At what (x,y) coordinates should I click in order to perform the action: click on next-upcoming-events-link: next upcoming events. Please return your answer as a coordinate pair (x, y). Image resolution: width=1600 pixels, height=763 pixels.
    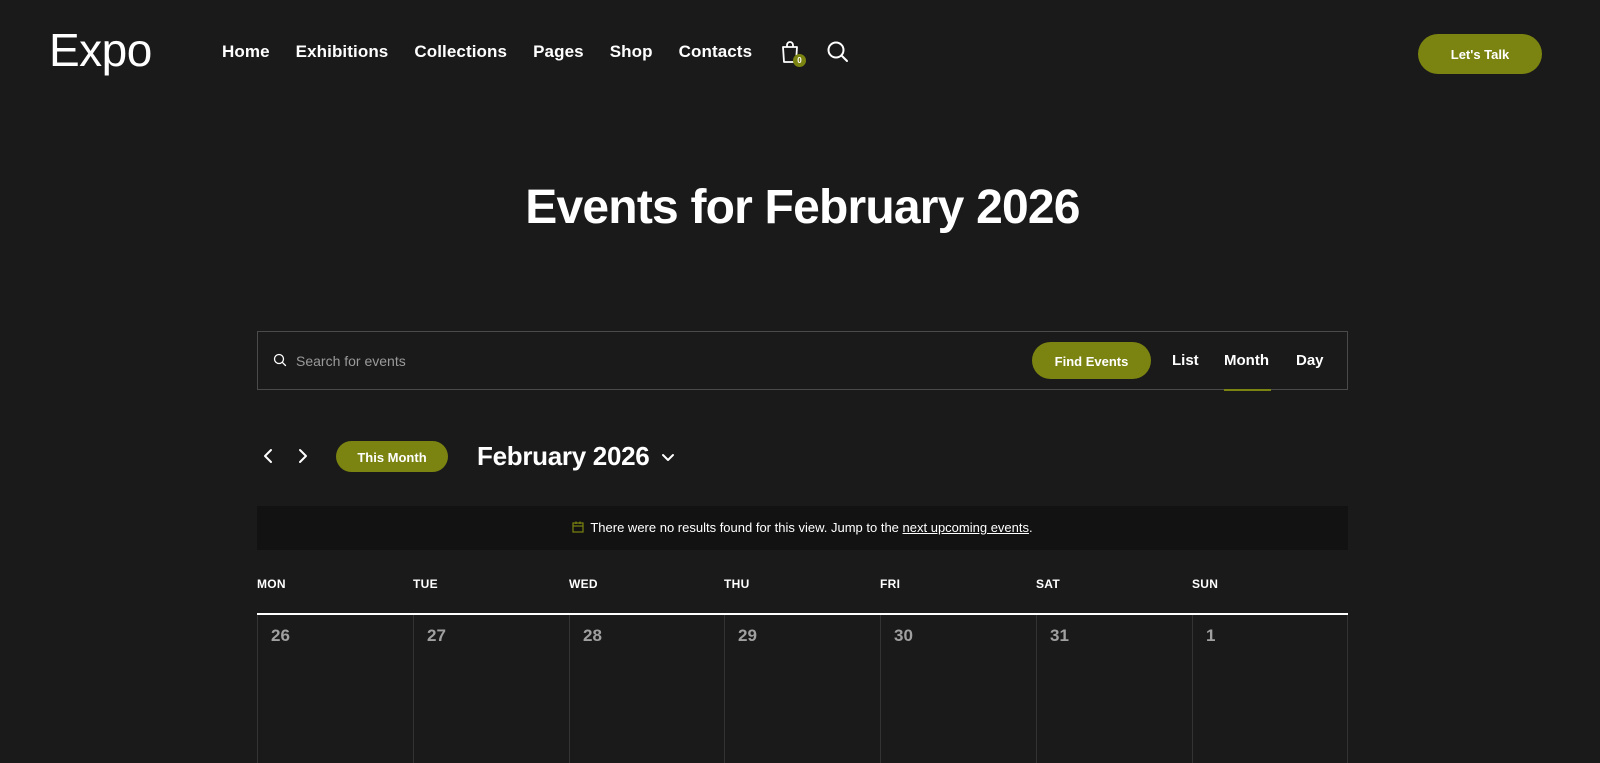
    Looking at the image, I should click on (966, 527).